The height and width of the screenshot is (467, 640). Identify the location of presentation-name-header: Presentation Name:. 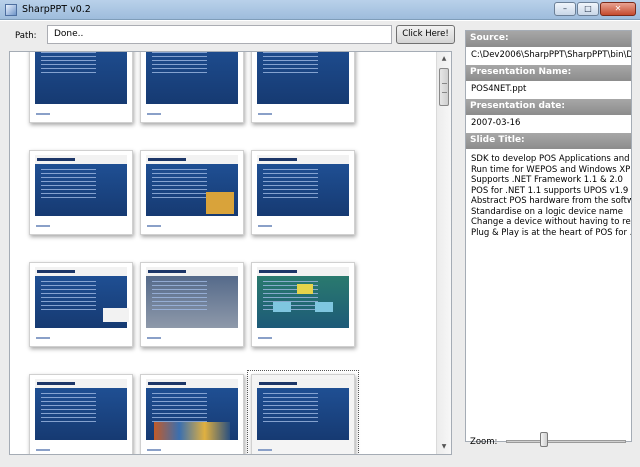
(548, 73).